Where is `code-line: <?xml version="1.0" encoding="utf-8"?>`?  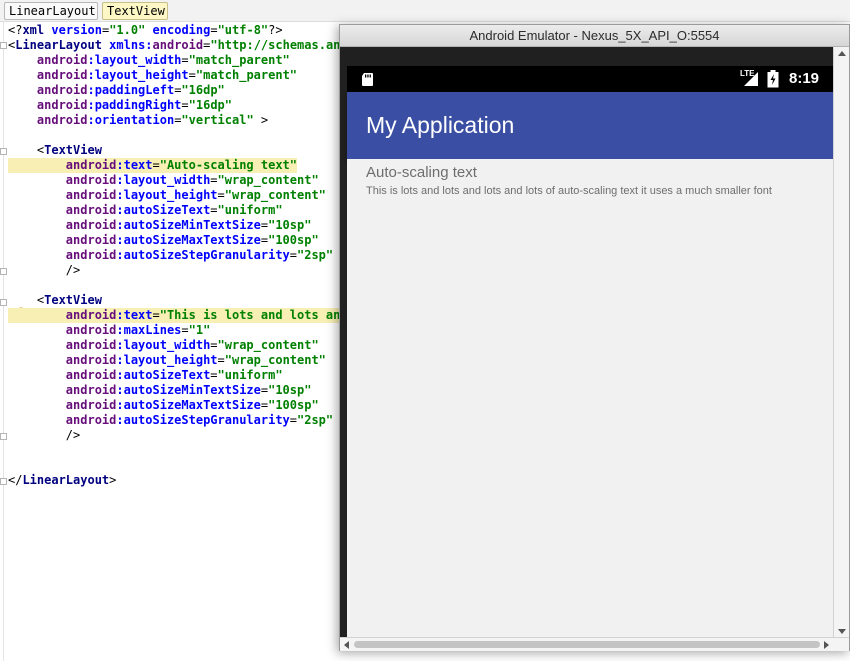 code-line: <?xml version="1.0" encoding="utf-8"?> is located at coordinates (145, 30).